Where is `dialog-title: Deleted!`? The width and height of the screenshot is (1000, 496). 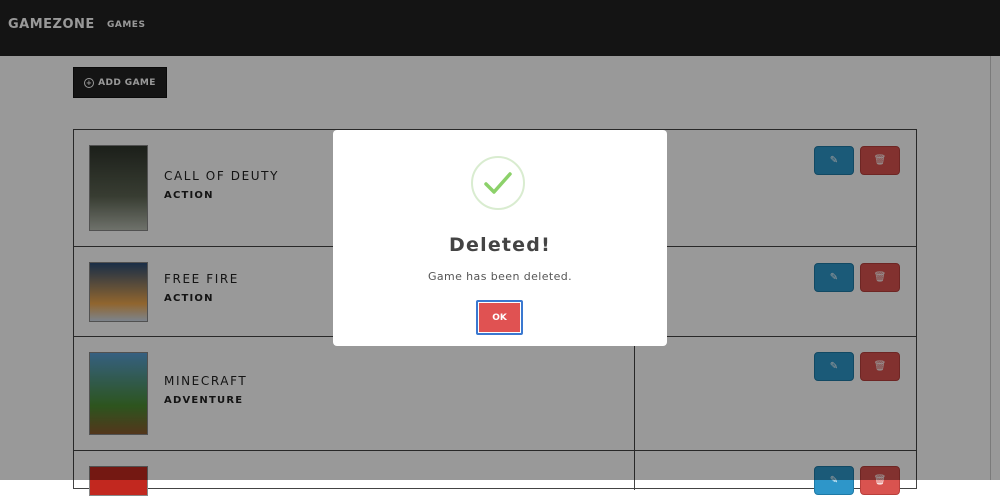 dialog-title: Deleted! is located at coordinates (500, 245).